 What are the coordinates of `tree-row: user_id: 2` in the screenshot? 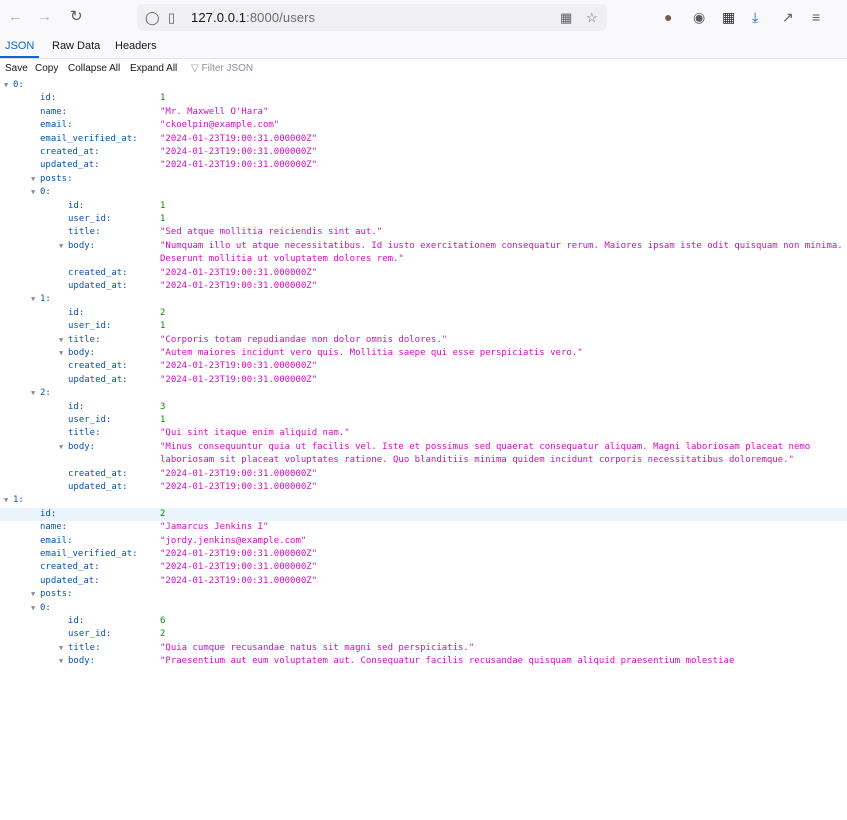 It's located at (423, 634).